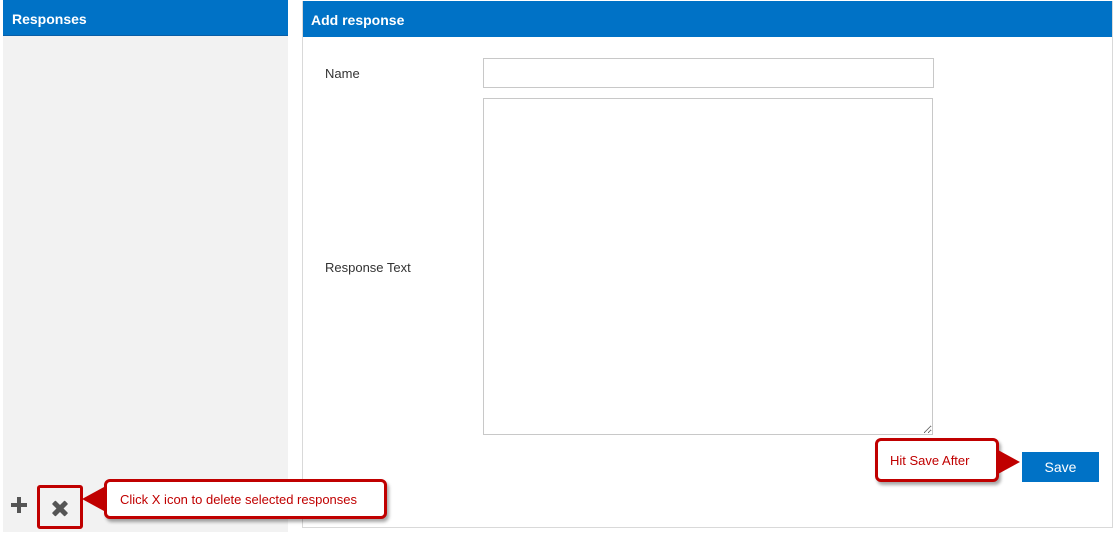 The image size is (1118, 534). I want to click on delete-callout-arrow, so click(93, 499).